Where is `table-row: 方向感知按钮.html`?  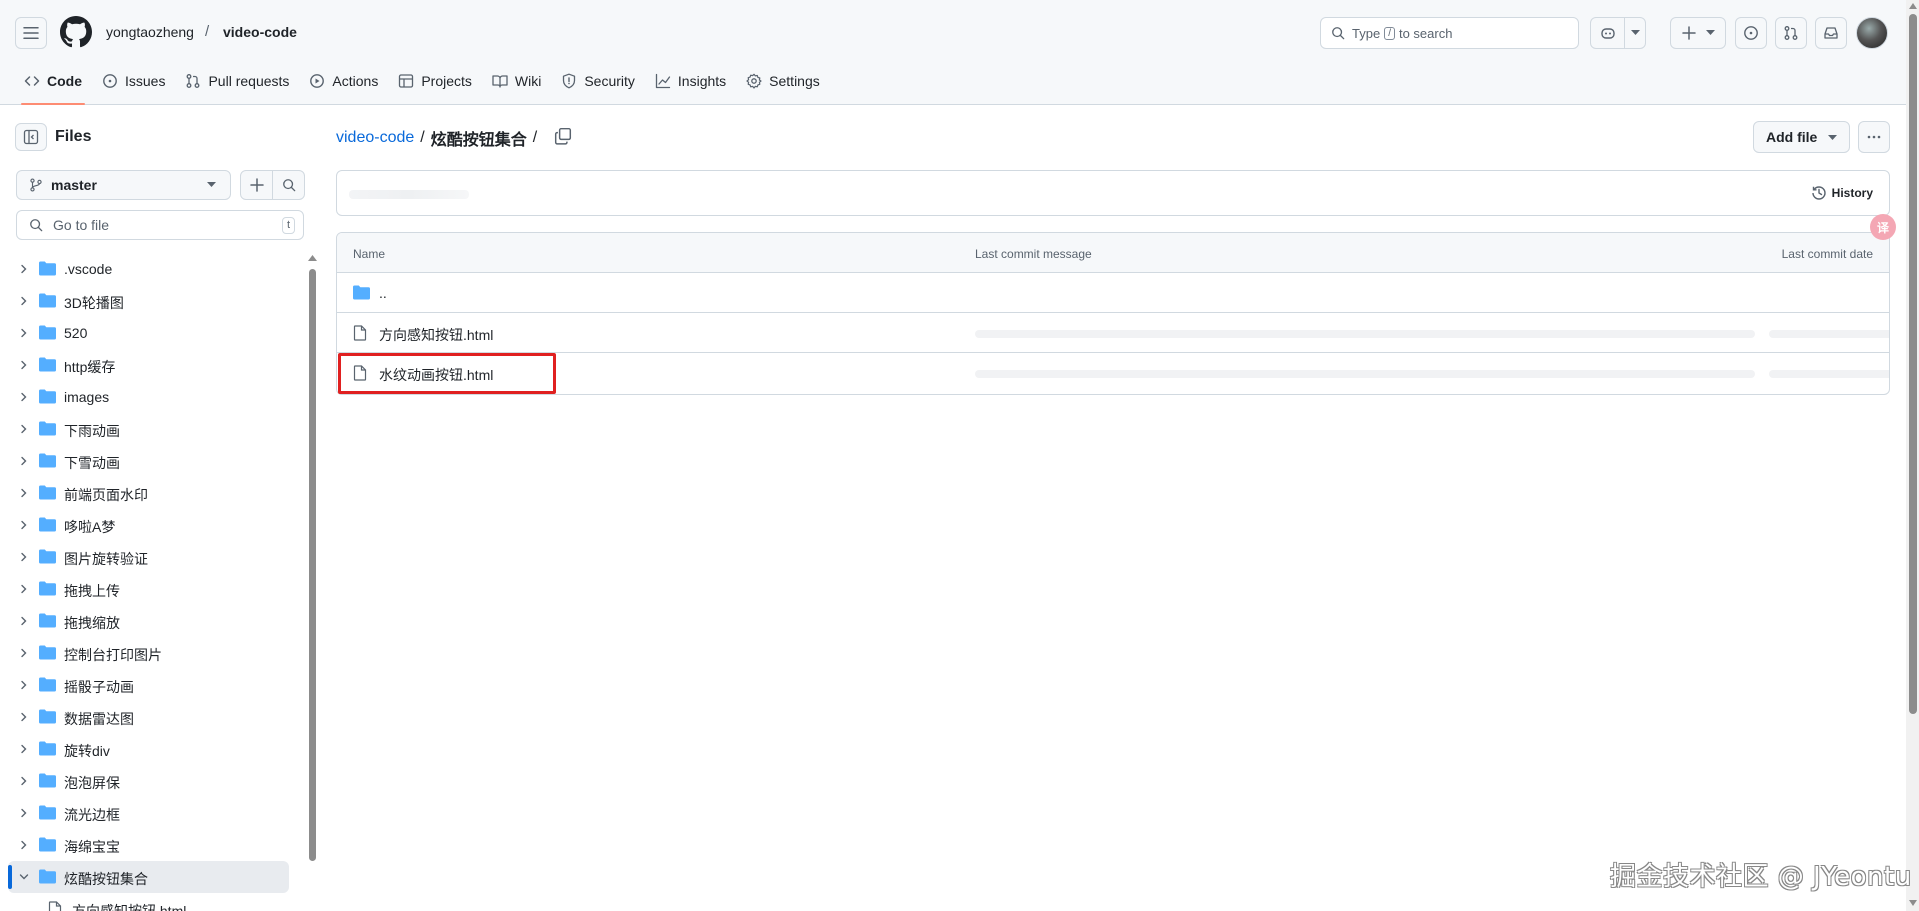
table-row: 方向感知按钮.html is located at coordinates (1113, 333).